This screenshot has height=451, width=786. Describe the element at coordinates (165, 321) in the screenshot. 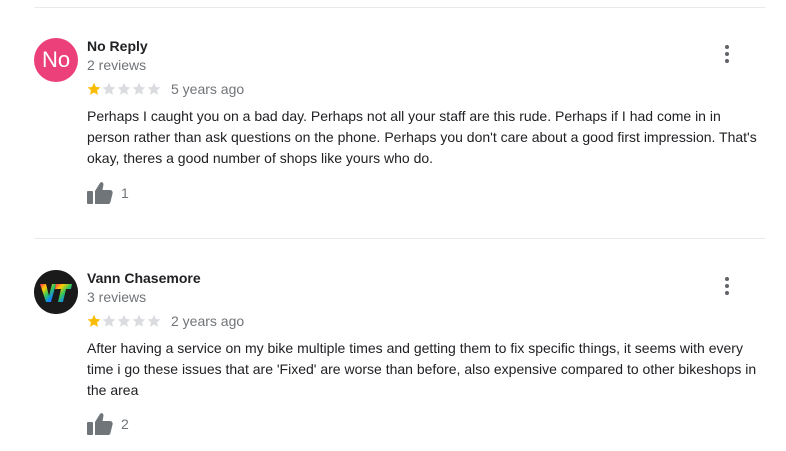

I see `rating-row: 2 years ago` at that location.